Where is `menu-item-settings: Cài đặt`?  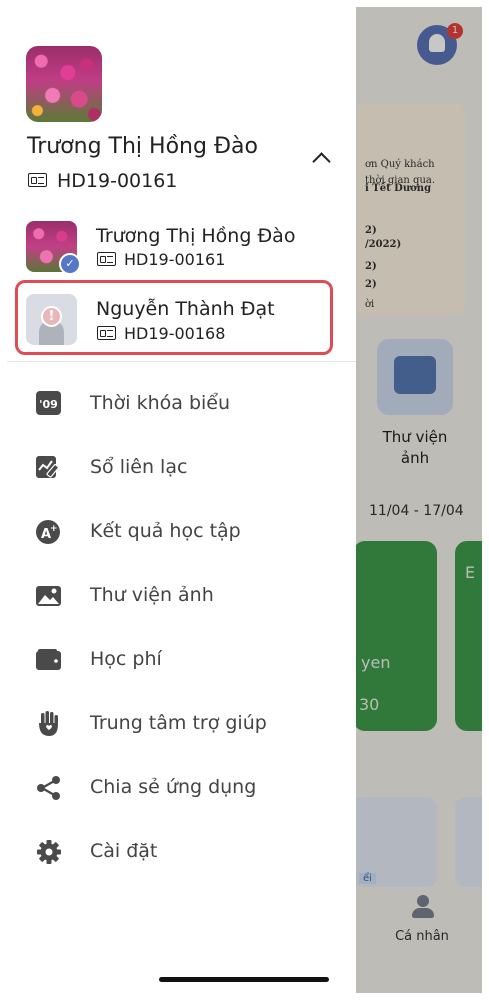 menu-item-settings: Cài đặt is located at coordinates (181, 851).